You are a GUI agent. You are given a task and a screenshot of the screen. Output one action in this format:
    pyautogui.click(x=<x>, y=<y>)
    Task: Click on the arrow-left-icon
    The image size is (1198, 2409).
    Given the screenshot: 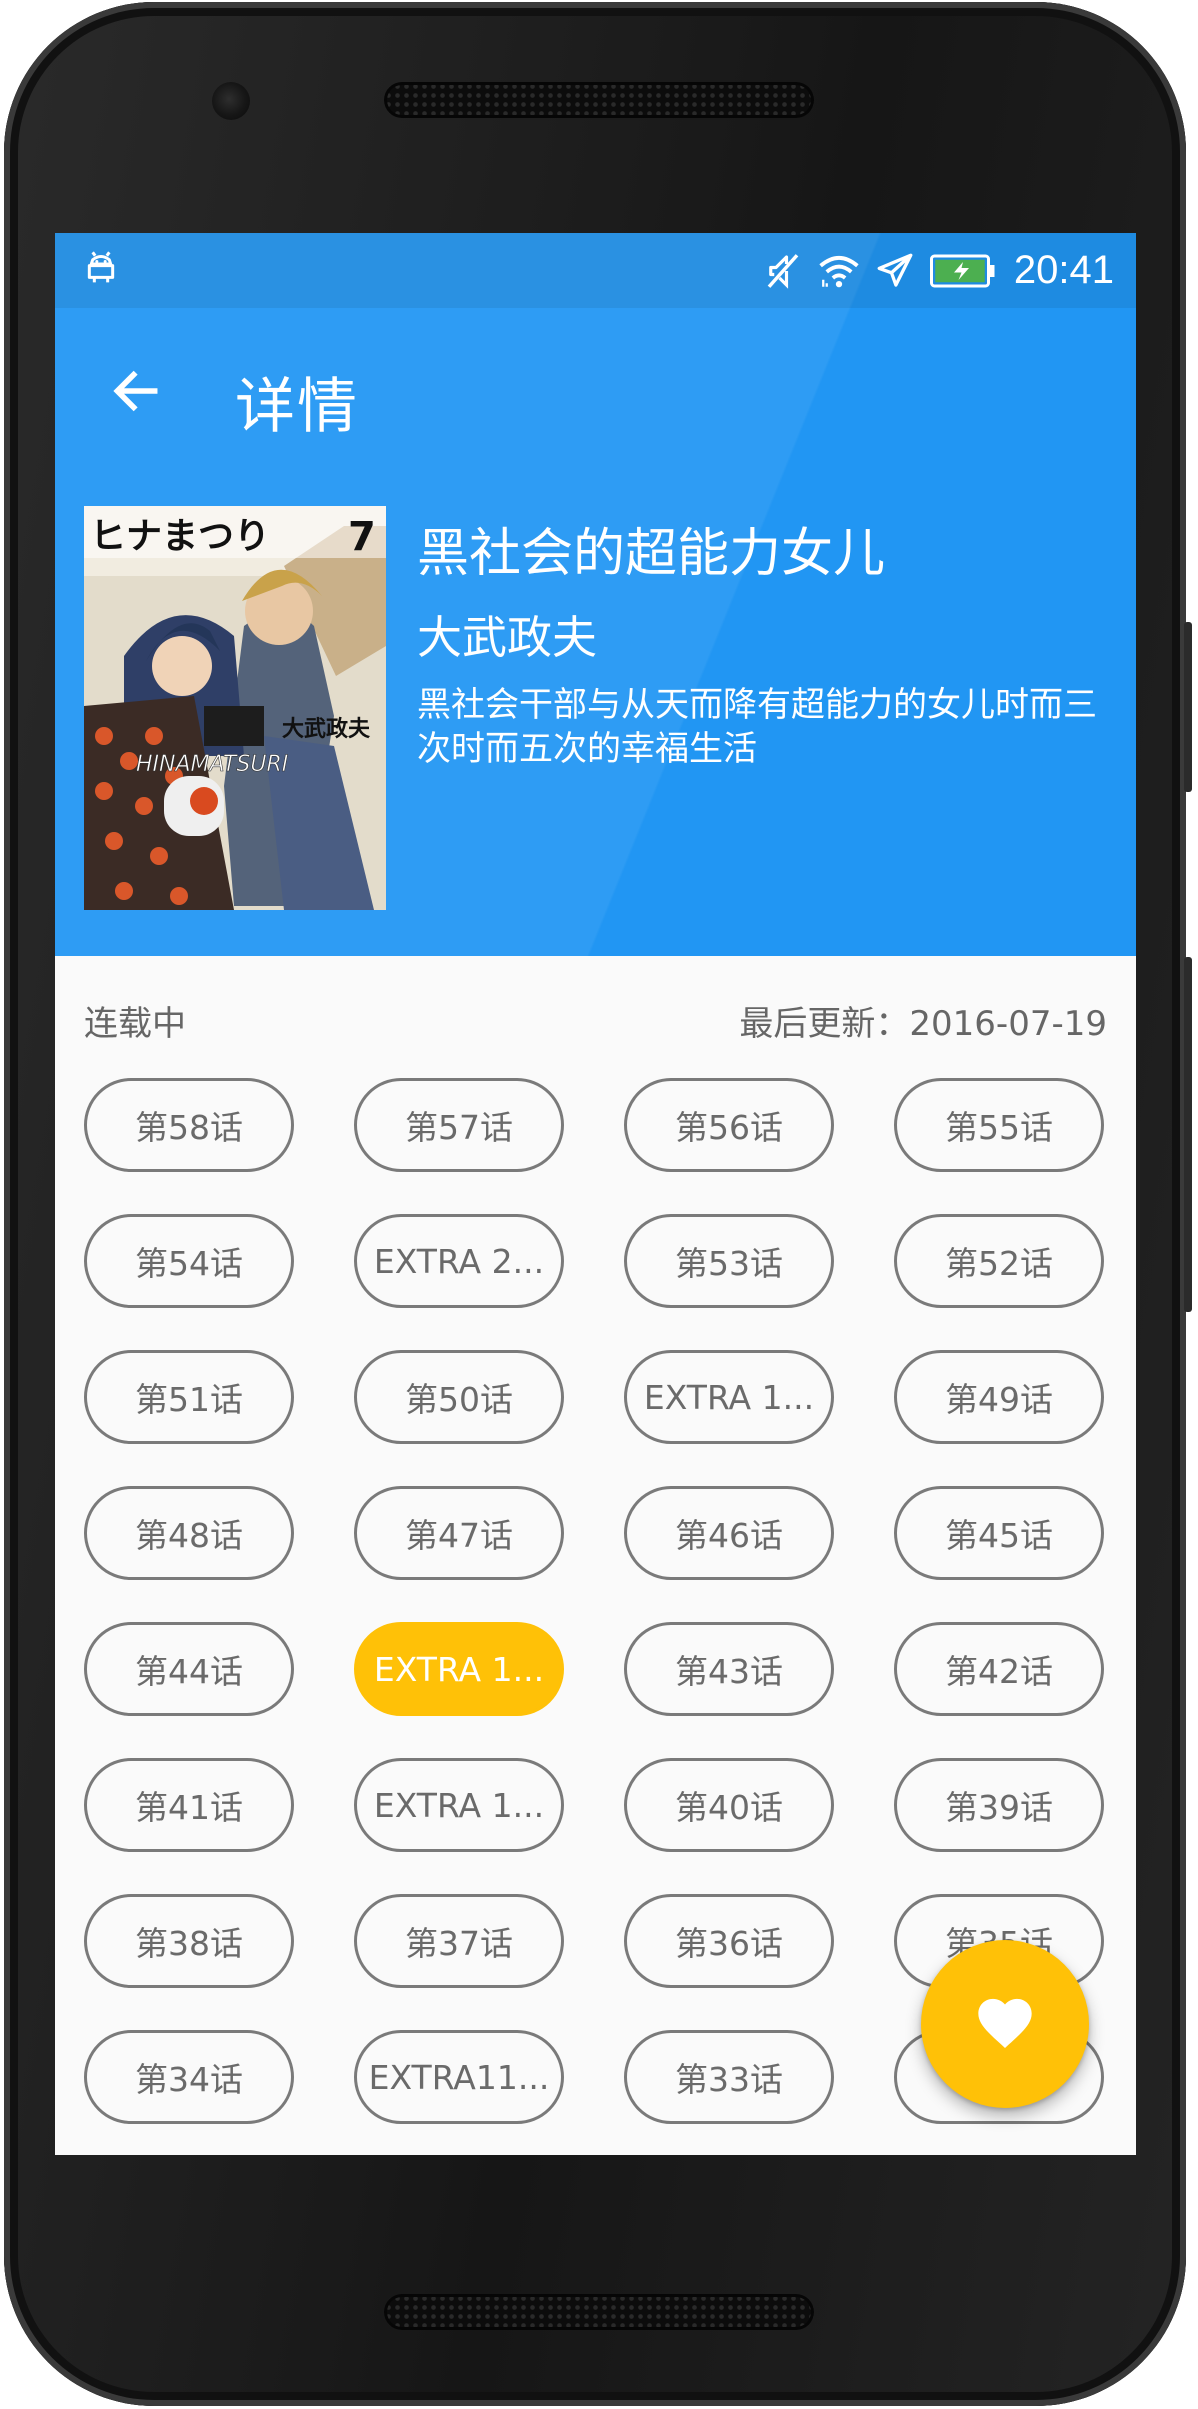 What is the action you would take?
    pyautogui.click(x=135, y=391)
    